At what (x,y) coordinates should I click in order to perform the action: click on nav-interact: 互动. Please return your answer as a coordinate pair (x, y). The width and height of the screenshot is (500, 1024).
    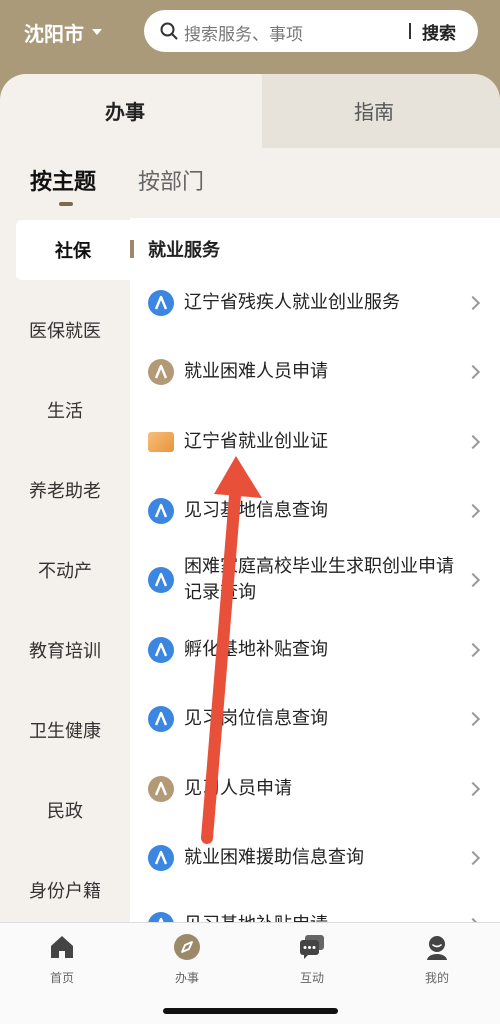
    Looking at the image, I should click on (312, 959).